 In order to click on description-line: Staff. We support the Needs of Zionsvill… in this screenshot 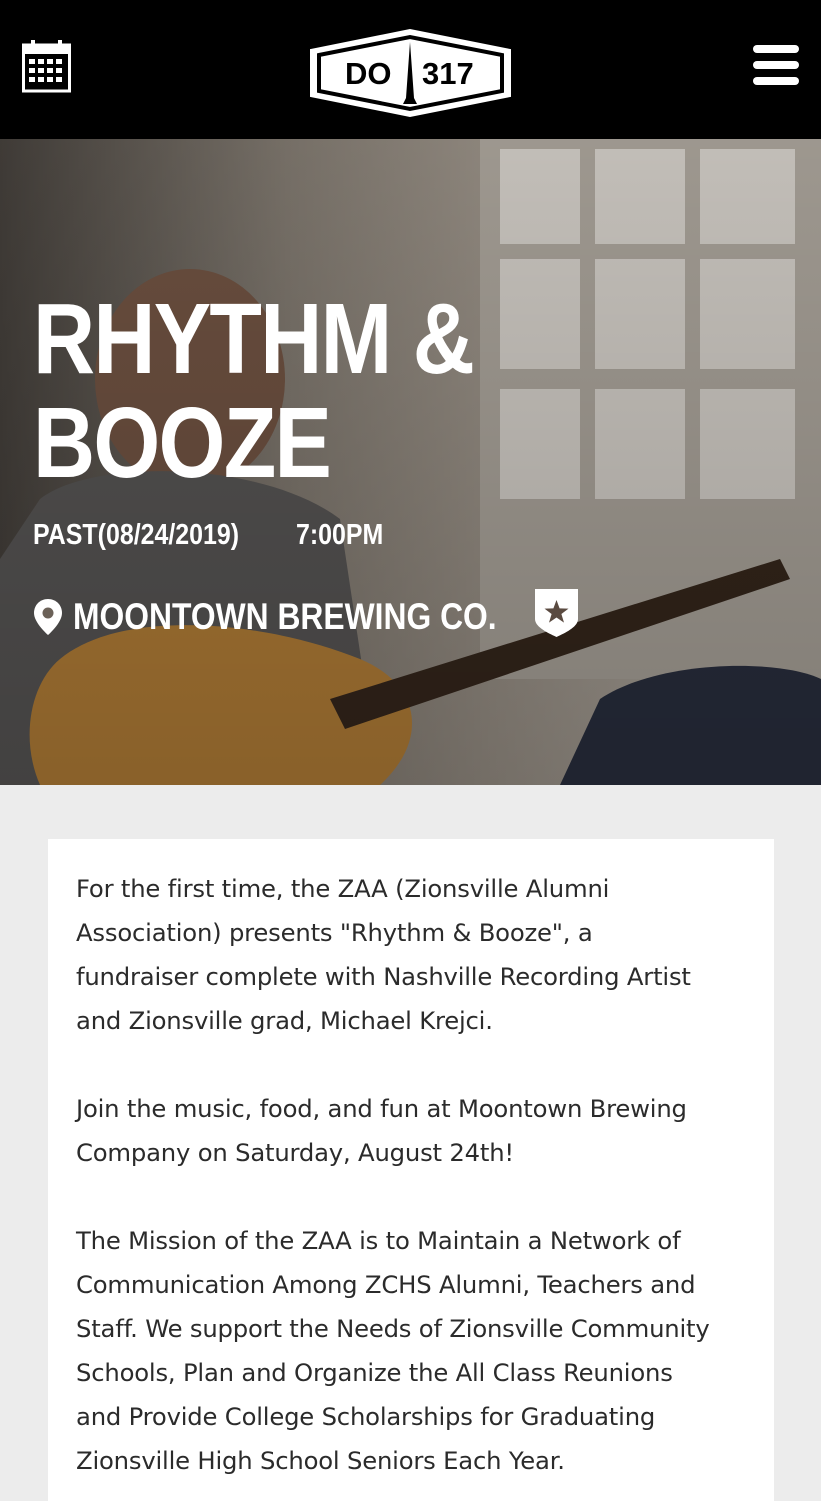, I will do `click(393, 1328)`.